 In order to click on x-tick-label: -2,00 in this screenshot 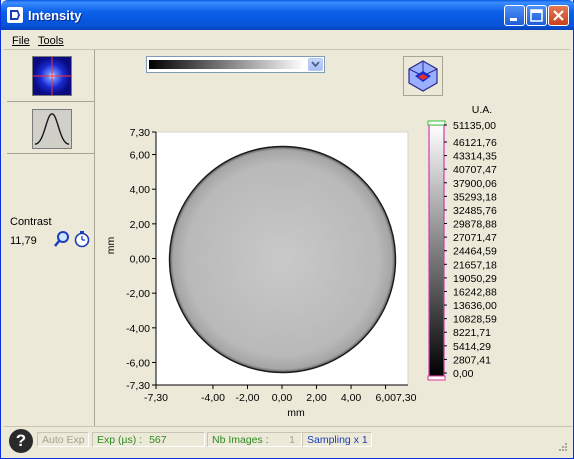, I will do `click(248, 398)`.